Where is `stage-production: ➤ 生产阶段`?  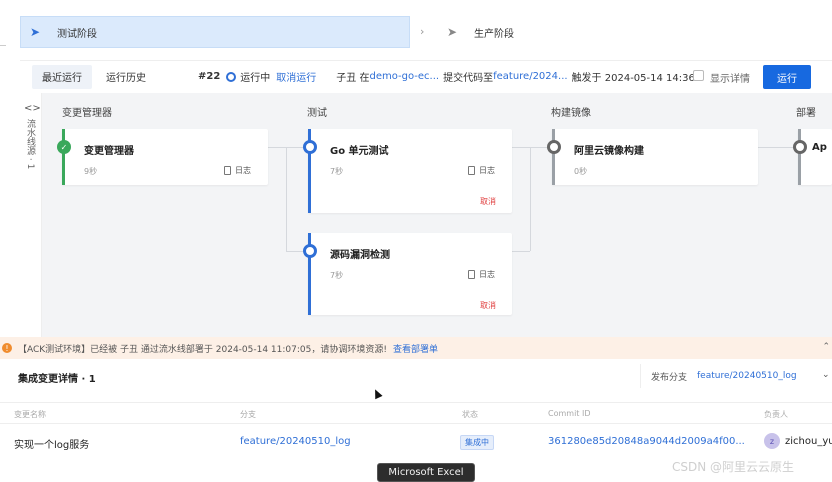
stage-production: ➤ 生产阶段 is located at coordinates (476, 32).